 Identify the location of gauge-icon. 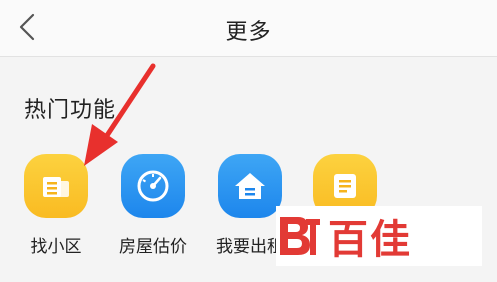
(153, 186).